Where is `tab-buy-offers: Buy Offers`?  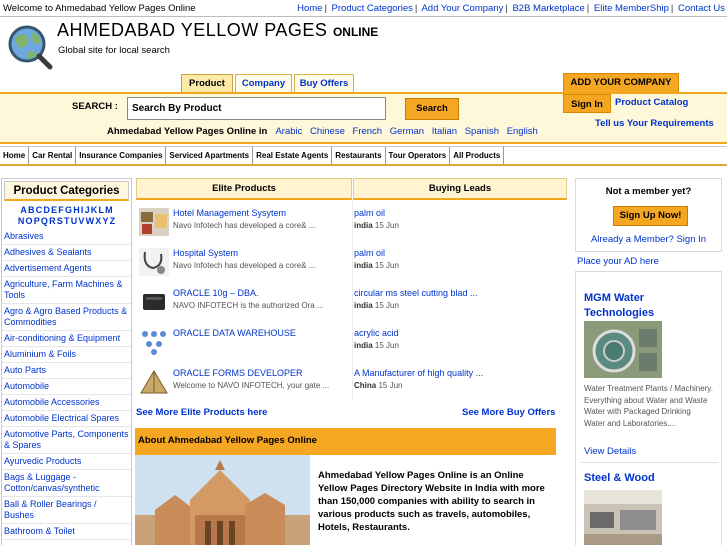
tab-buy-offers: Buy Offers is located at coordinates (324, 83).